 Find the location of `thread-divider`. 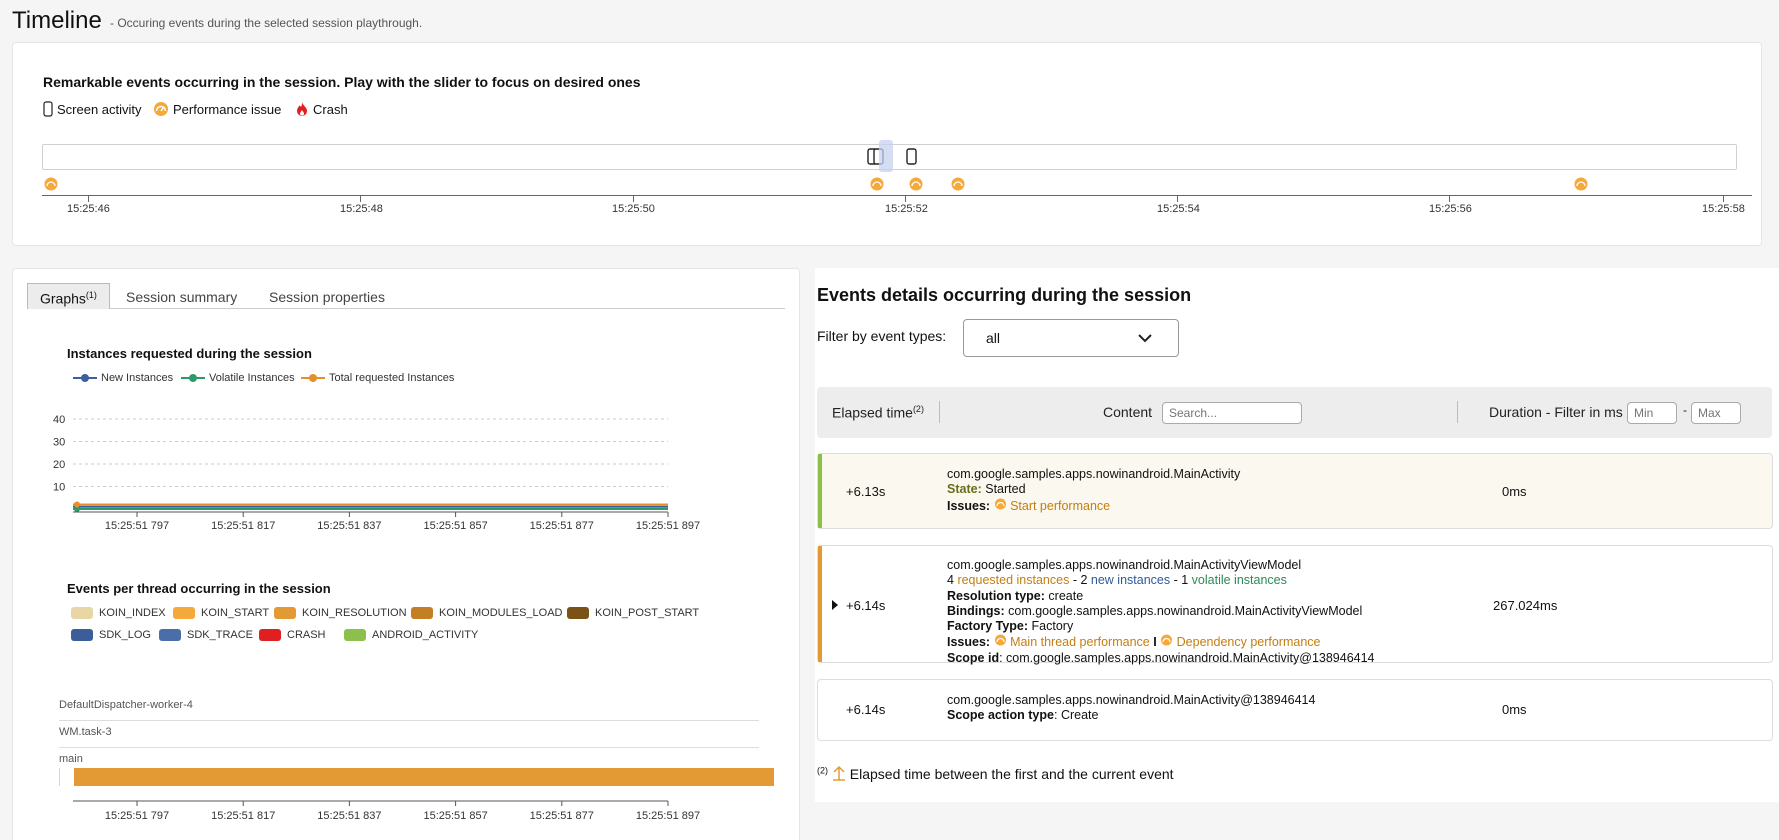

thread-divider is located at coordinates (409, 747).